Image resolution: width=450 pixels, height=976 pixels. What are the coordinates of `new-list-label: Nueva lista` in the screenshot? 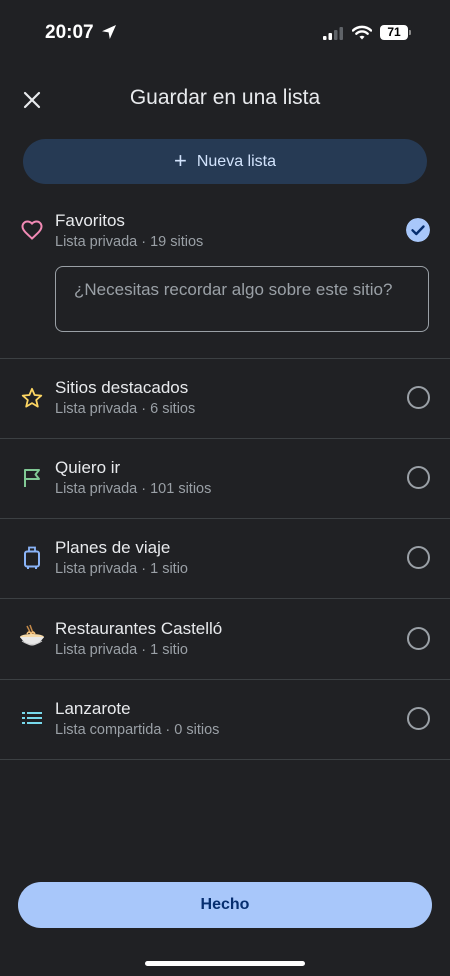 It's located at (236, 161).